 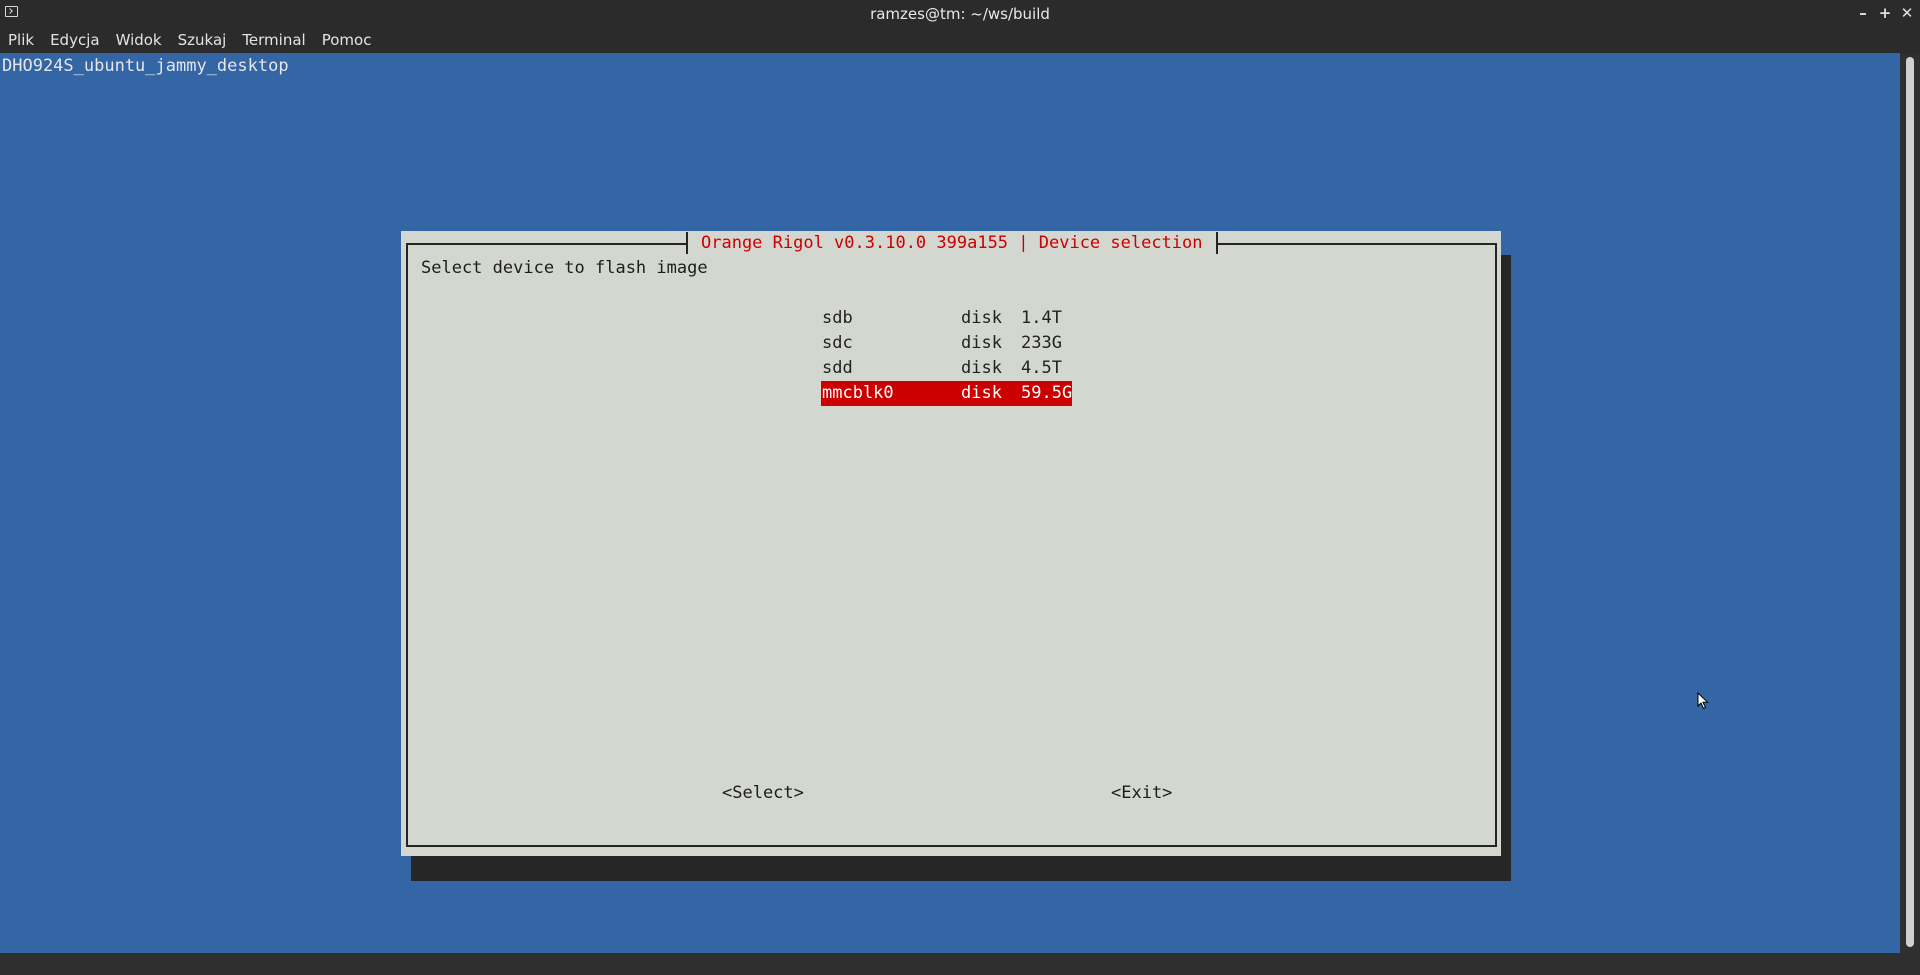 What do you see at coordinates (273, 38) in the screenshot?
I see `menu-terminal: Terminal` at bounding box center [273, 38].